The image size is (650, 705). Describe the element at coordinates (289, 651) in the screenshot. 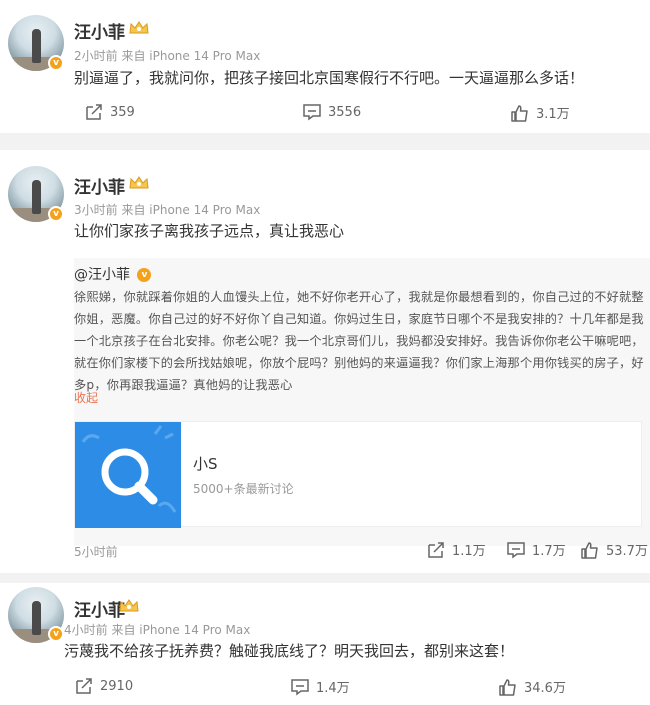

I see `post-text: 污蔑我不给孩子抚养费？触碰我底线了？明天我回去，都别来这套！` at that location.